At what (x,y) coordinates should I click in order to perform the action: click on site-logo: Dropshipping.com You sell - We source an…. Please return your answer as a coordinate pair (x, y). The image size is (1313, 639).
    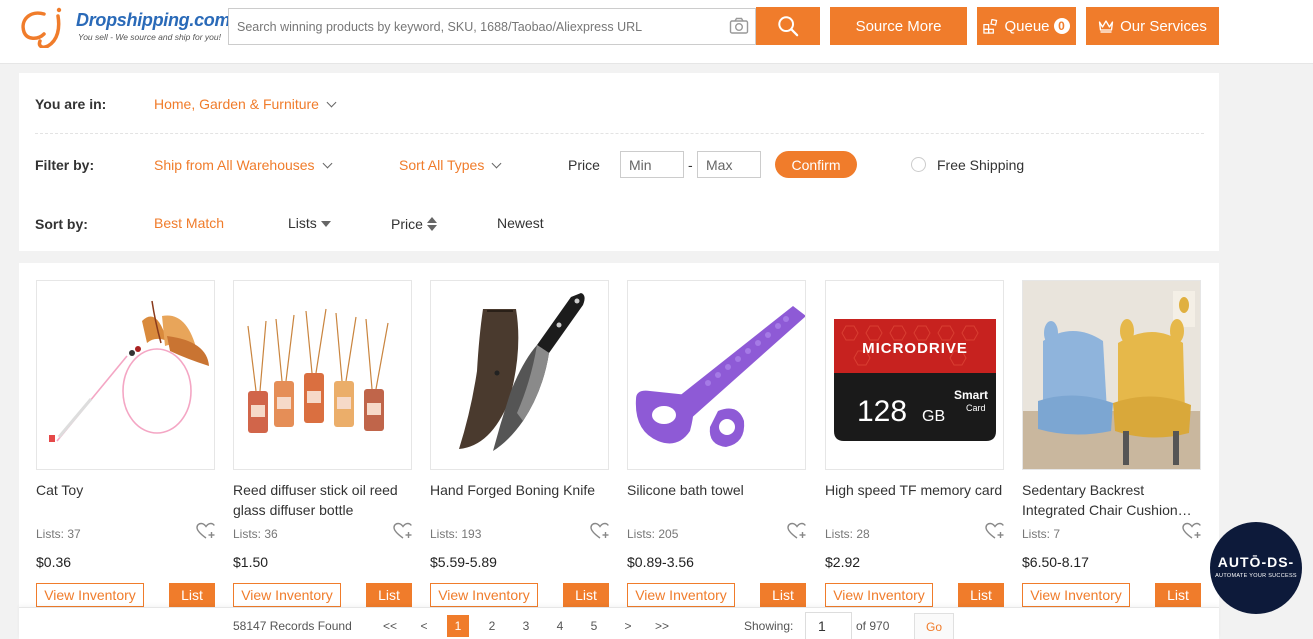
    Looking at the image, I should click on (124, 27).